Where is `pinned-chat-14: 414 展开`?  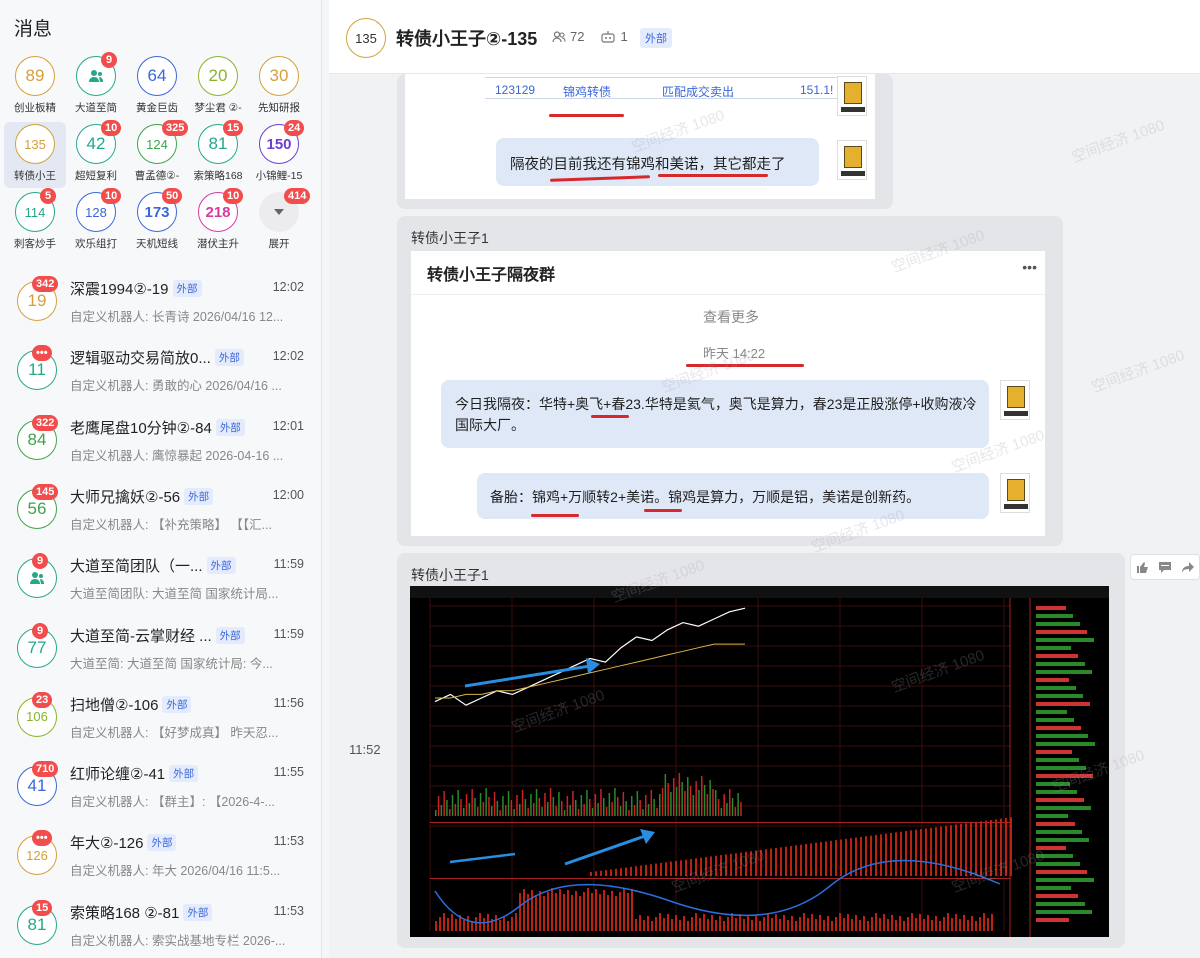
pinned-chat-14: 414 展开 is located at coordinates (279, 222).